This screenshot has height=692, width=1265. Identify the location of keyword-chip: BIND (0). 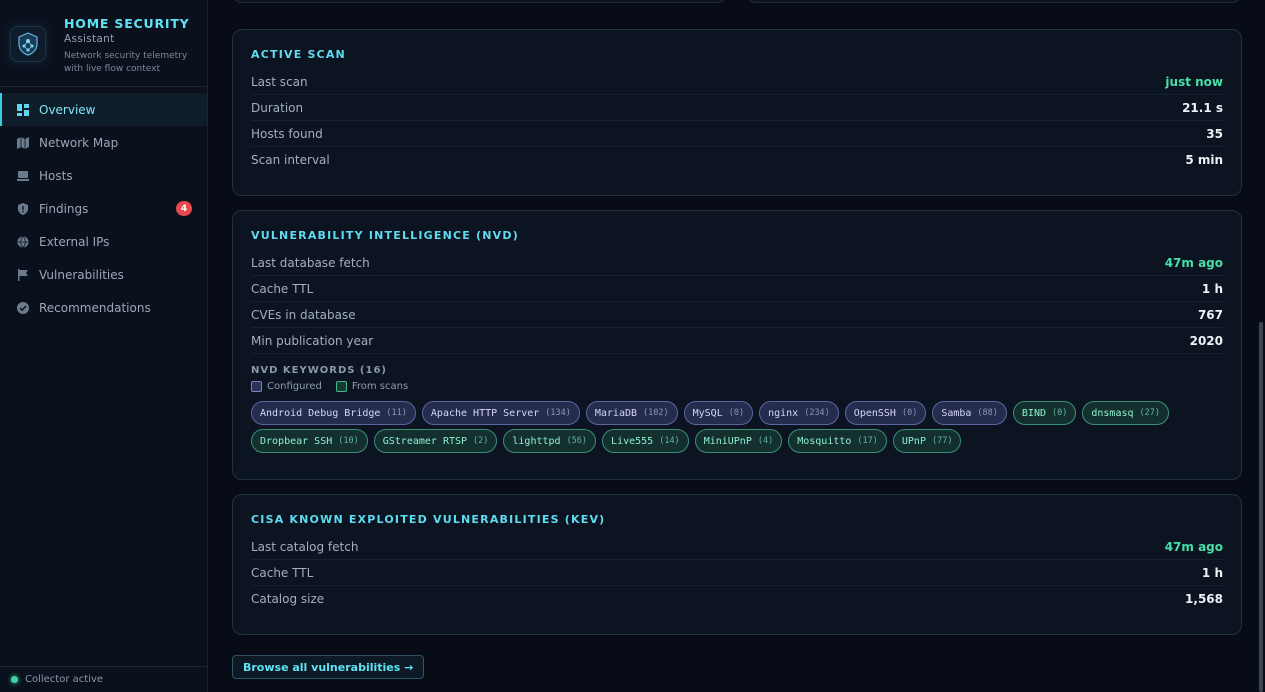
(1044, 413).